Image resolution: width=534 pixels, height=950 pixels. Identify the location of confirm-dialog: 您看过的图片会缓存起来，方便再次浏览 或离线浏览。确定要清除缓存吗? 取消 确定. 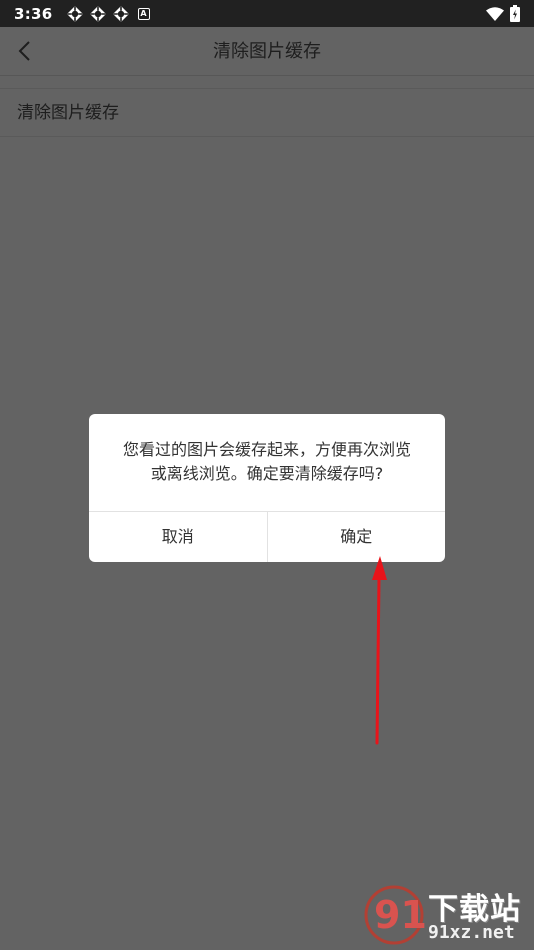
(267, 488).